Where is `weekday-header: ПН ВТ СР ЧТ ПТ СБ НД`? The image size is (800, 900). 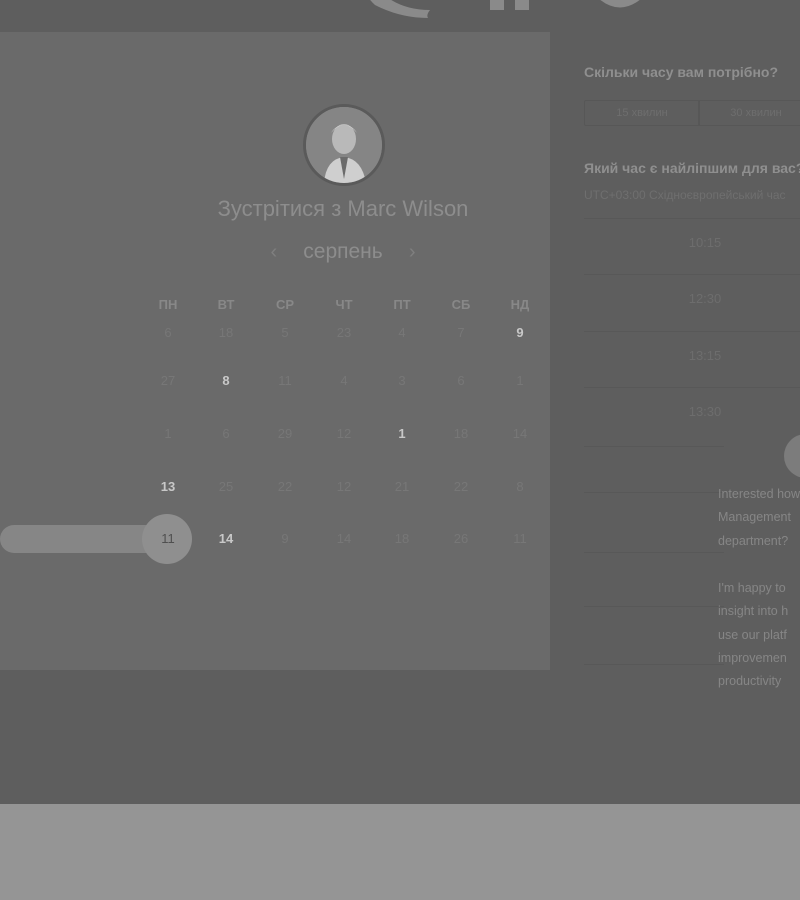
weekday-header: ПН ВТ СР ЧТ ПТ СБ НД is located at coordinates (343, 307).